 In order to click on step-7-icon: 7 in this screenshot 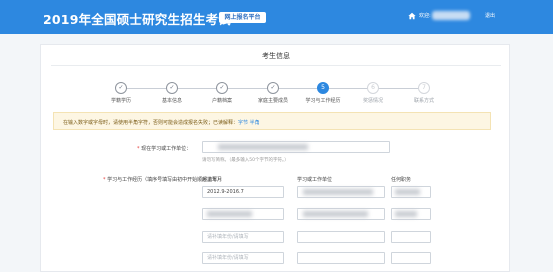, I will do `click(424, 88)`.